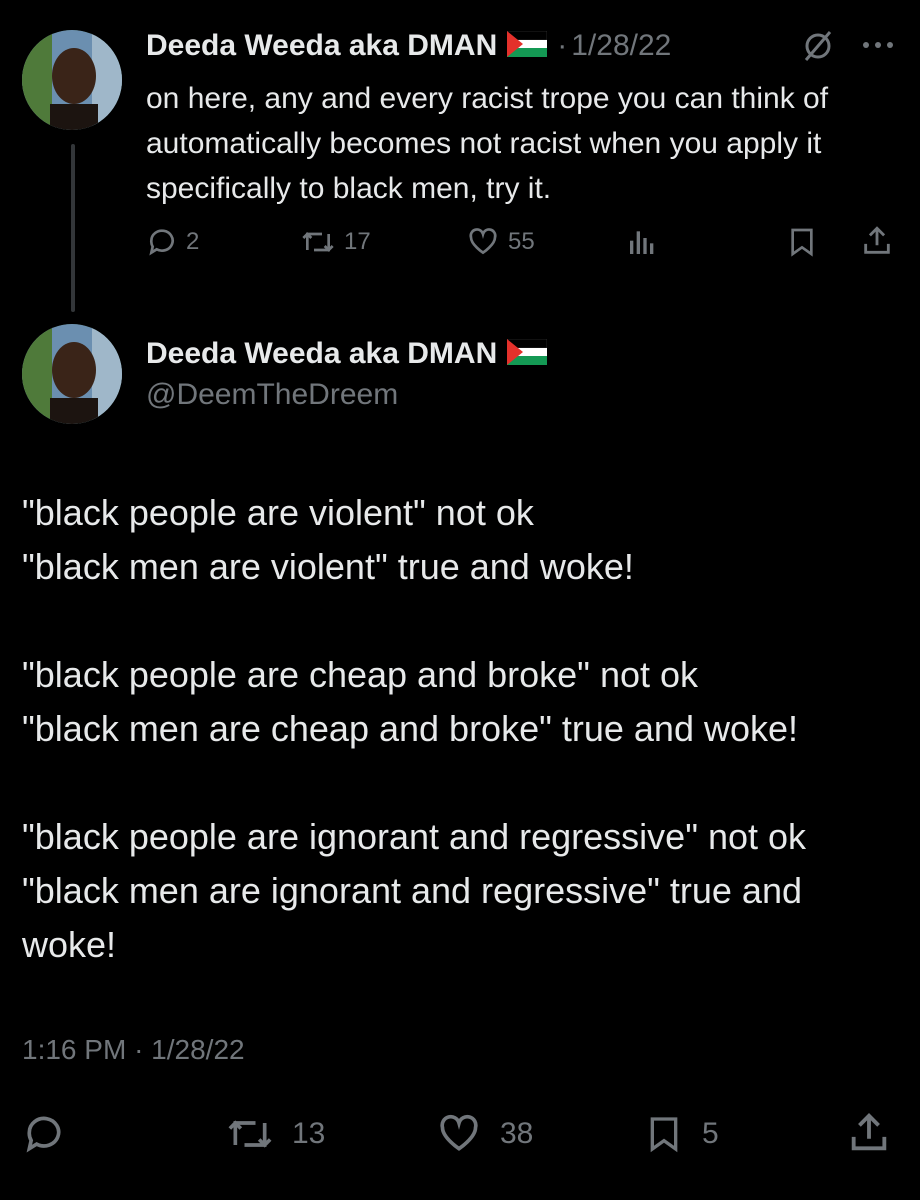 Image resolution: width=920 pixels, height=1200 pixels. Describe the element at coordinates (818, 48) in the screenshot. I see `grok-icon` at that location.